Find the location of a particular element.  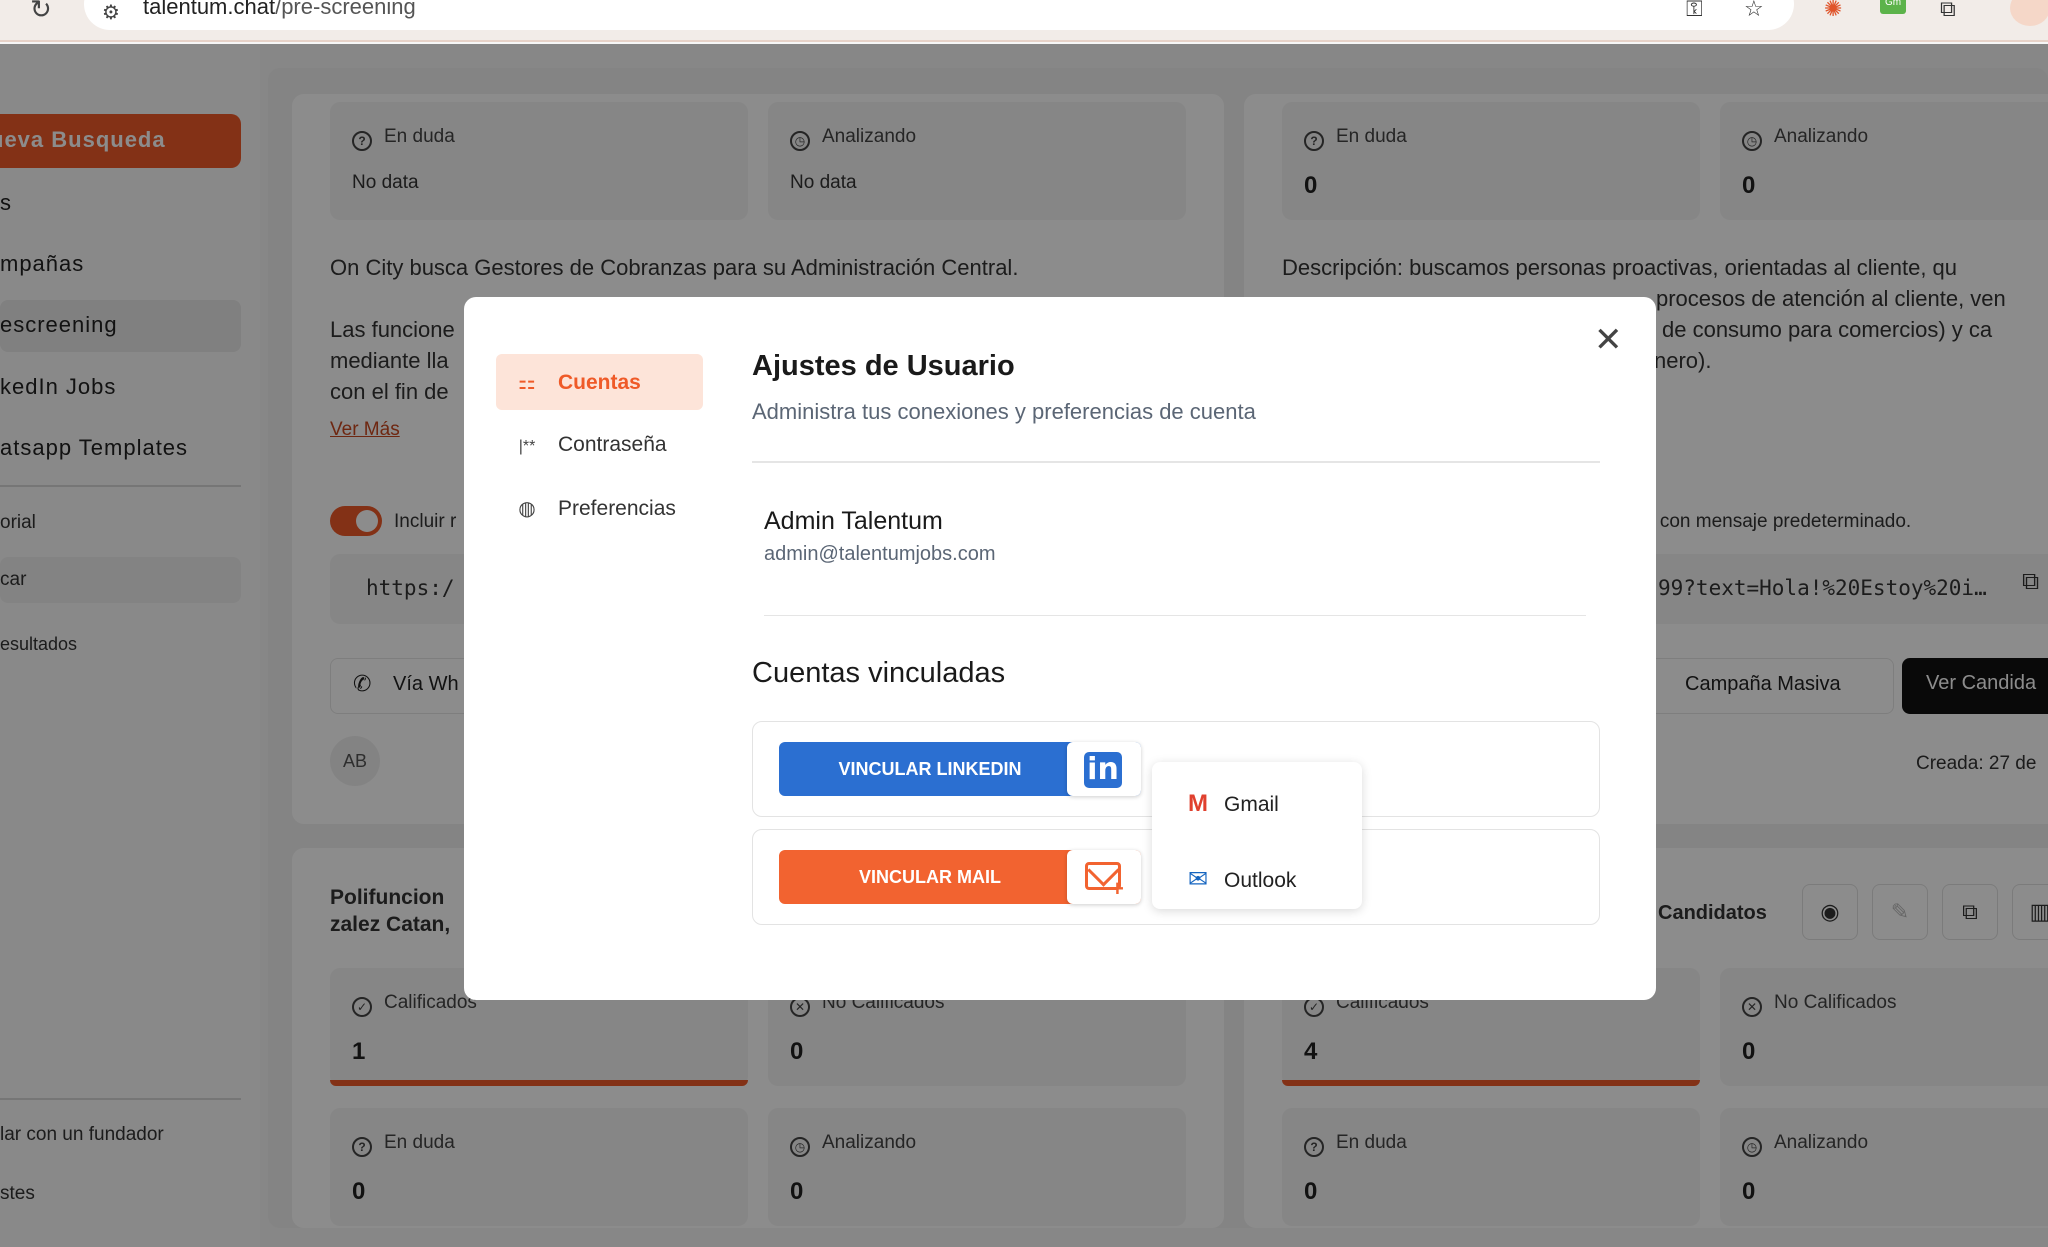

user-divider is located at coordinates (1175, 615).